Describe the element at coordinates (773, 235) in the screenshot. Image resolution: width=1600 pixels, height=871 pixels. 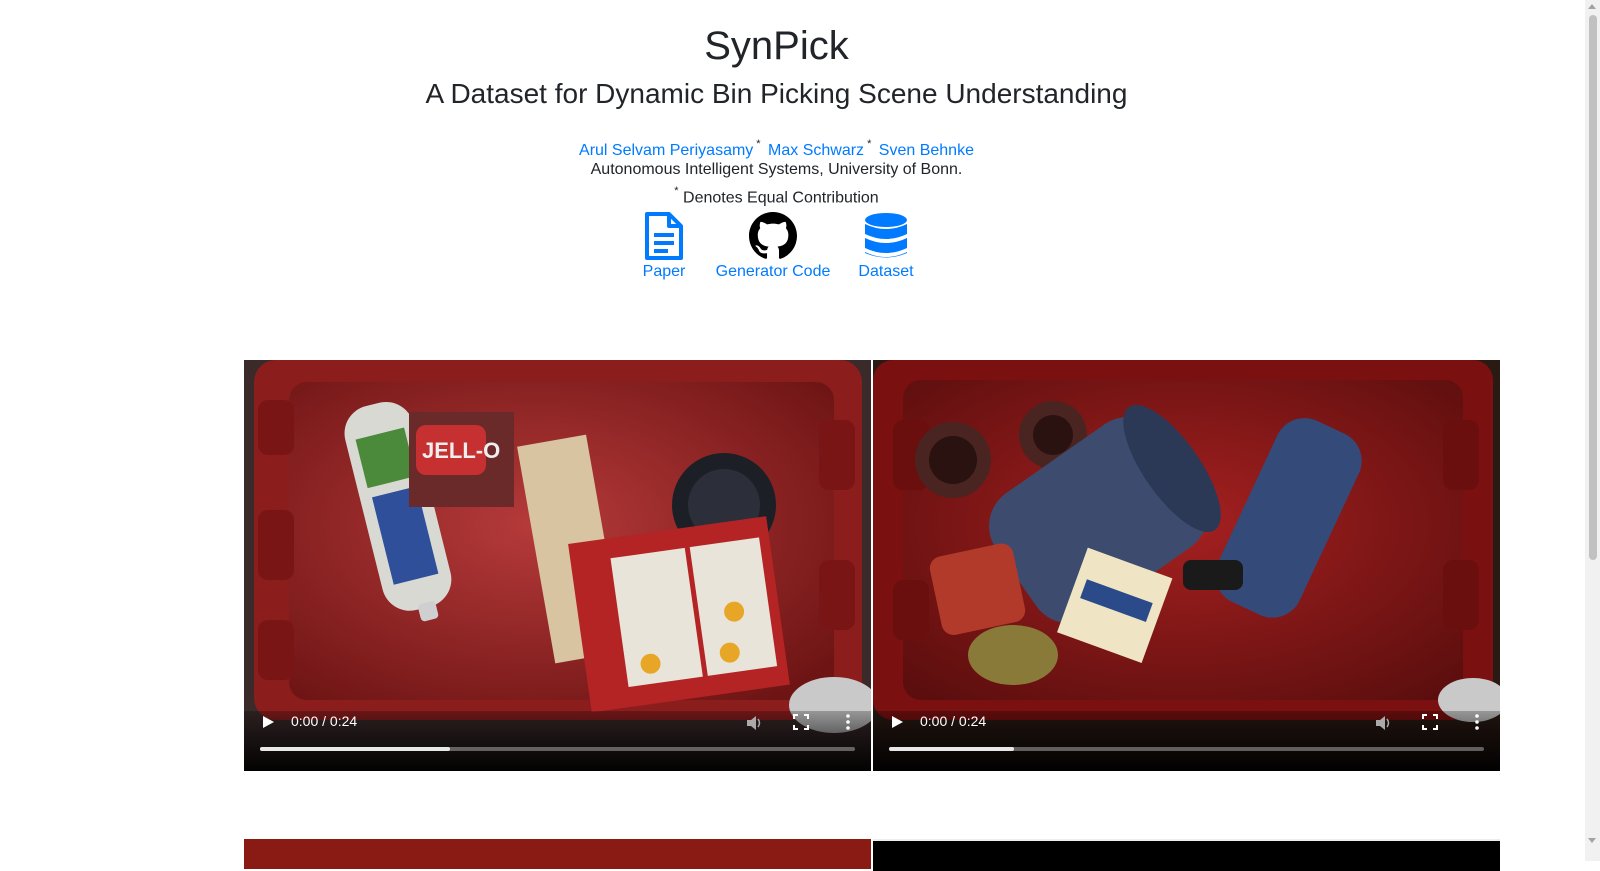
I see `github-icon` at that location.